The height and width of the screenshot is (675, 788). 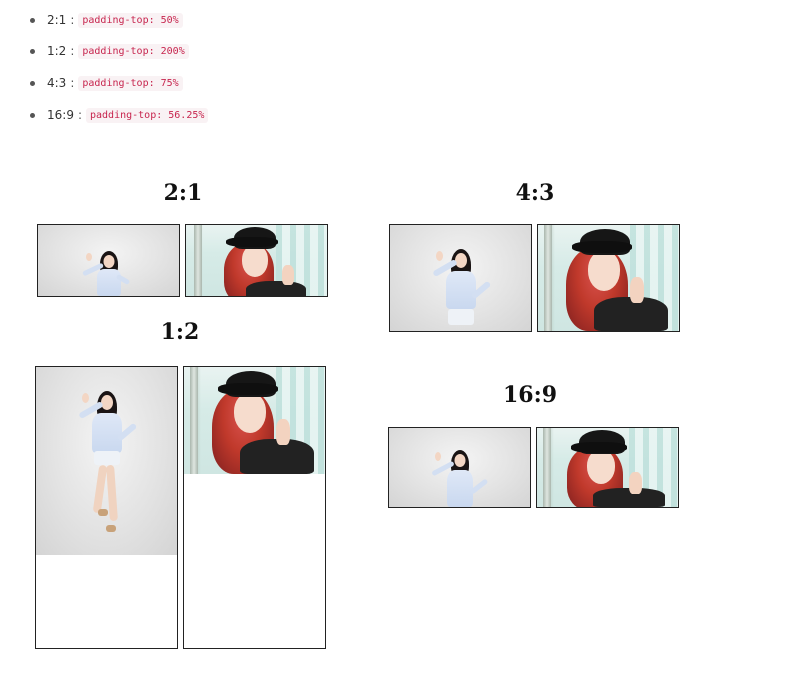 I want to click on demo-title-1-2: 1:2, so click(x=180, y=332).